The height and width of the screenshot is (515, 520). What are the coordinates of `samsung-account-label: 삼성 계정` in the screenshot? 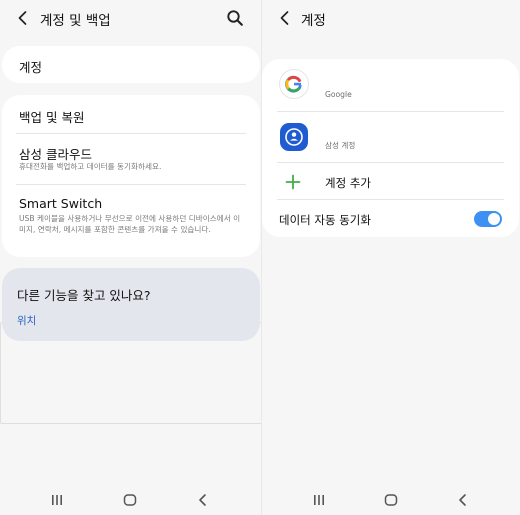 It's located at (340, 145).